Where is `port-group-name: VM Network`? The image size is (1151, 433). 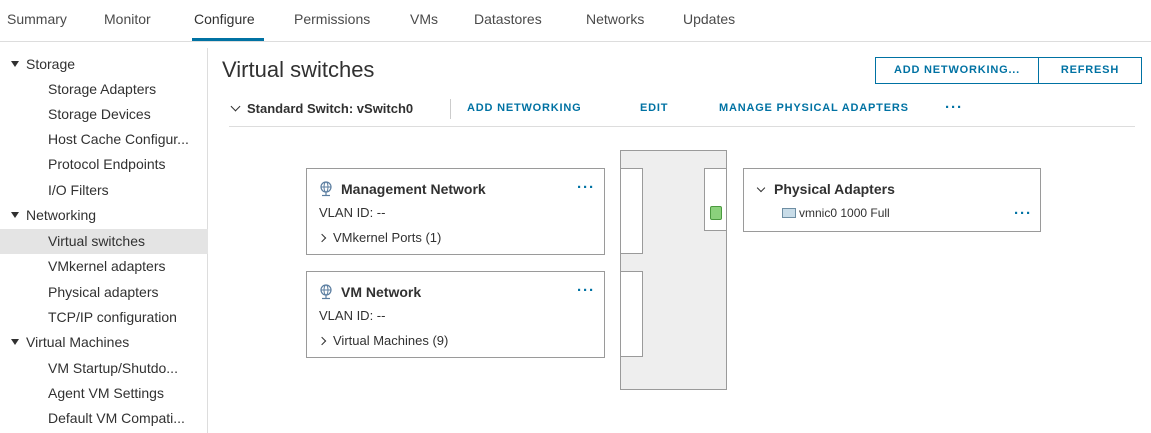
port-group-name: VM Network is located at coordinates (381, 292).